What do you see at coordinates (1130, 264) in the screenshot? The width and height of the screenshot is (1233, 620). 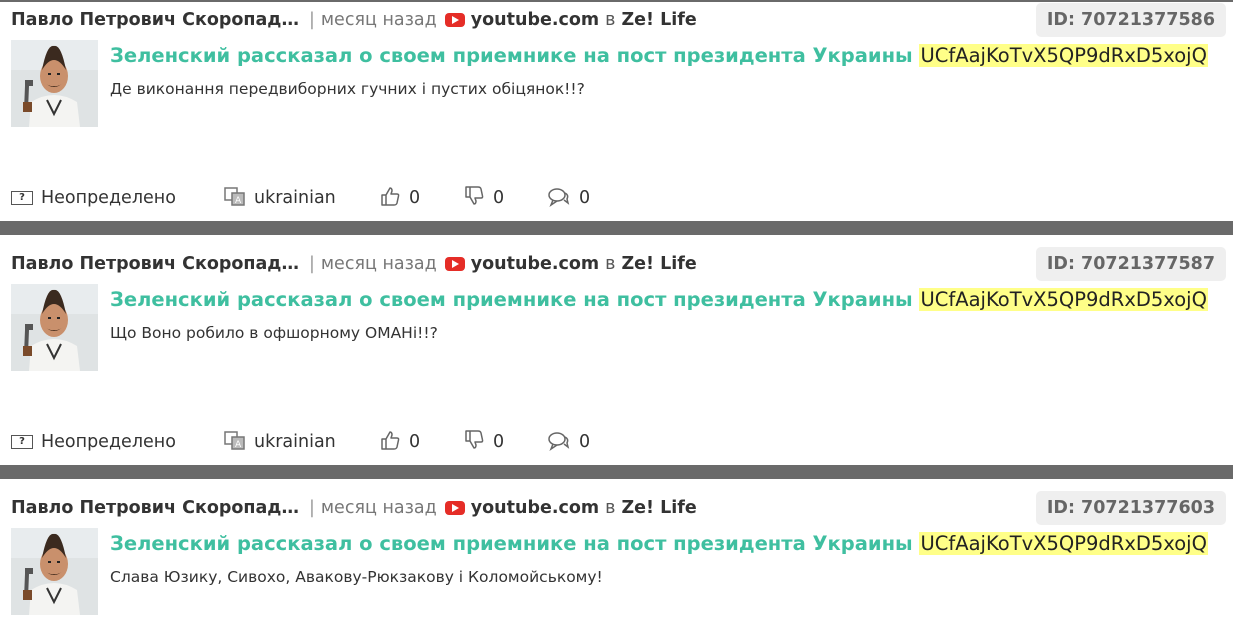 I see `id-badge: ID: 70721377587` at bounding box center [1130, 264].